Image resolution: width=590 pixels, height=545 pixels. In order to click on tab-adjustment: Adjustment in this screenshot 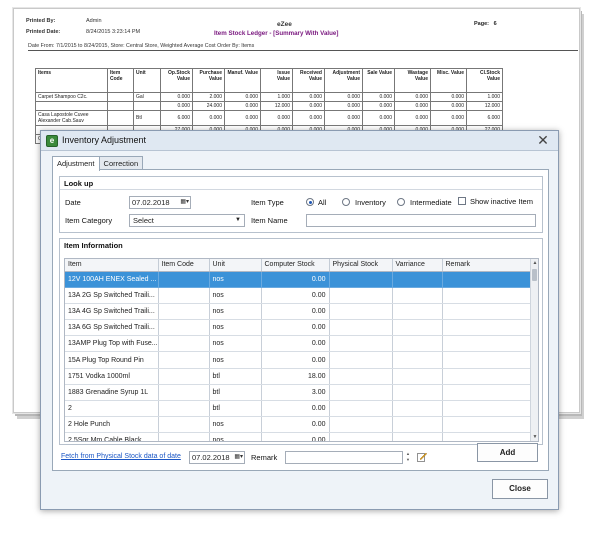, I will do `click(76, 163)`.